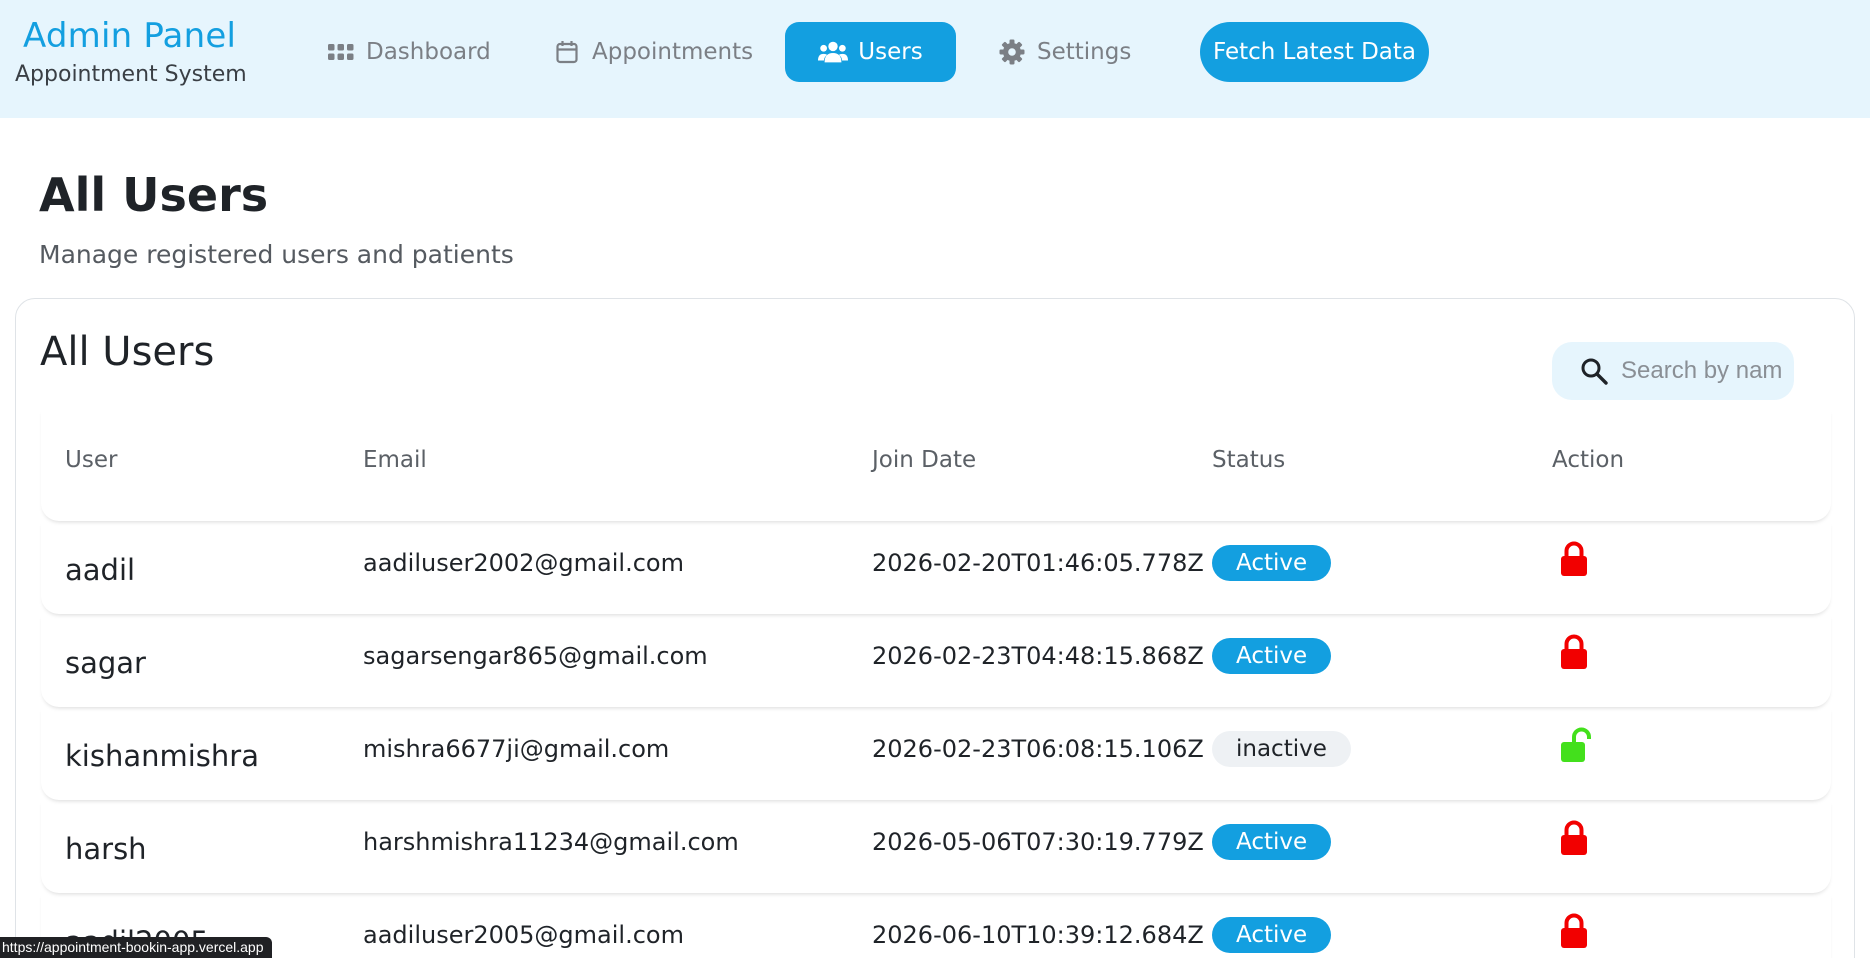 Image resolution: width=1870 pixels, height=958 pixels. I want to click on card-title: All Users, so click(127, 352).